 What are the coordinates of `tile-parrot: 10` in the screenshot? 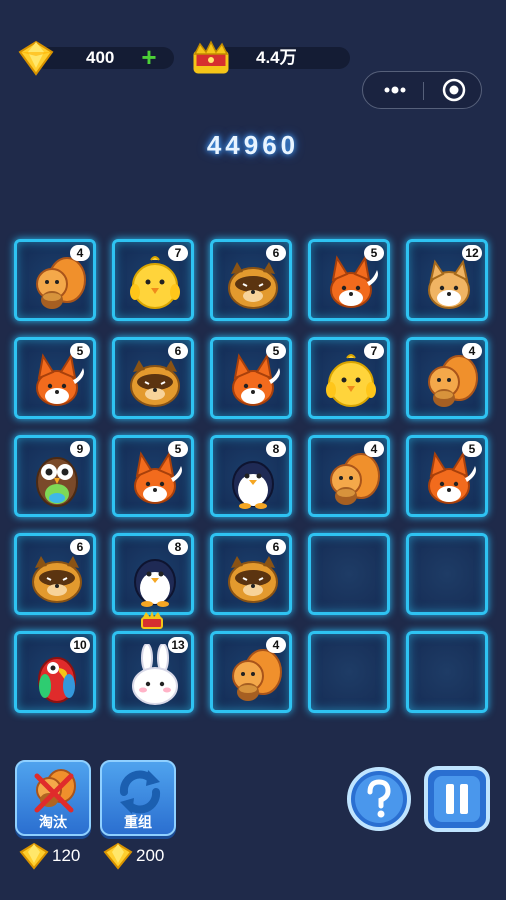 It's located at (55, 672).